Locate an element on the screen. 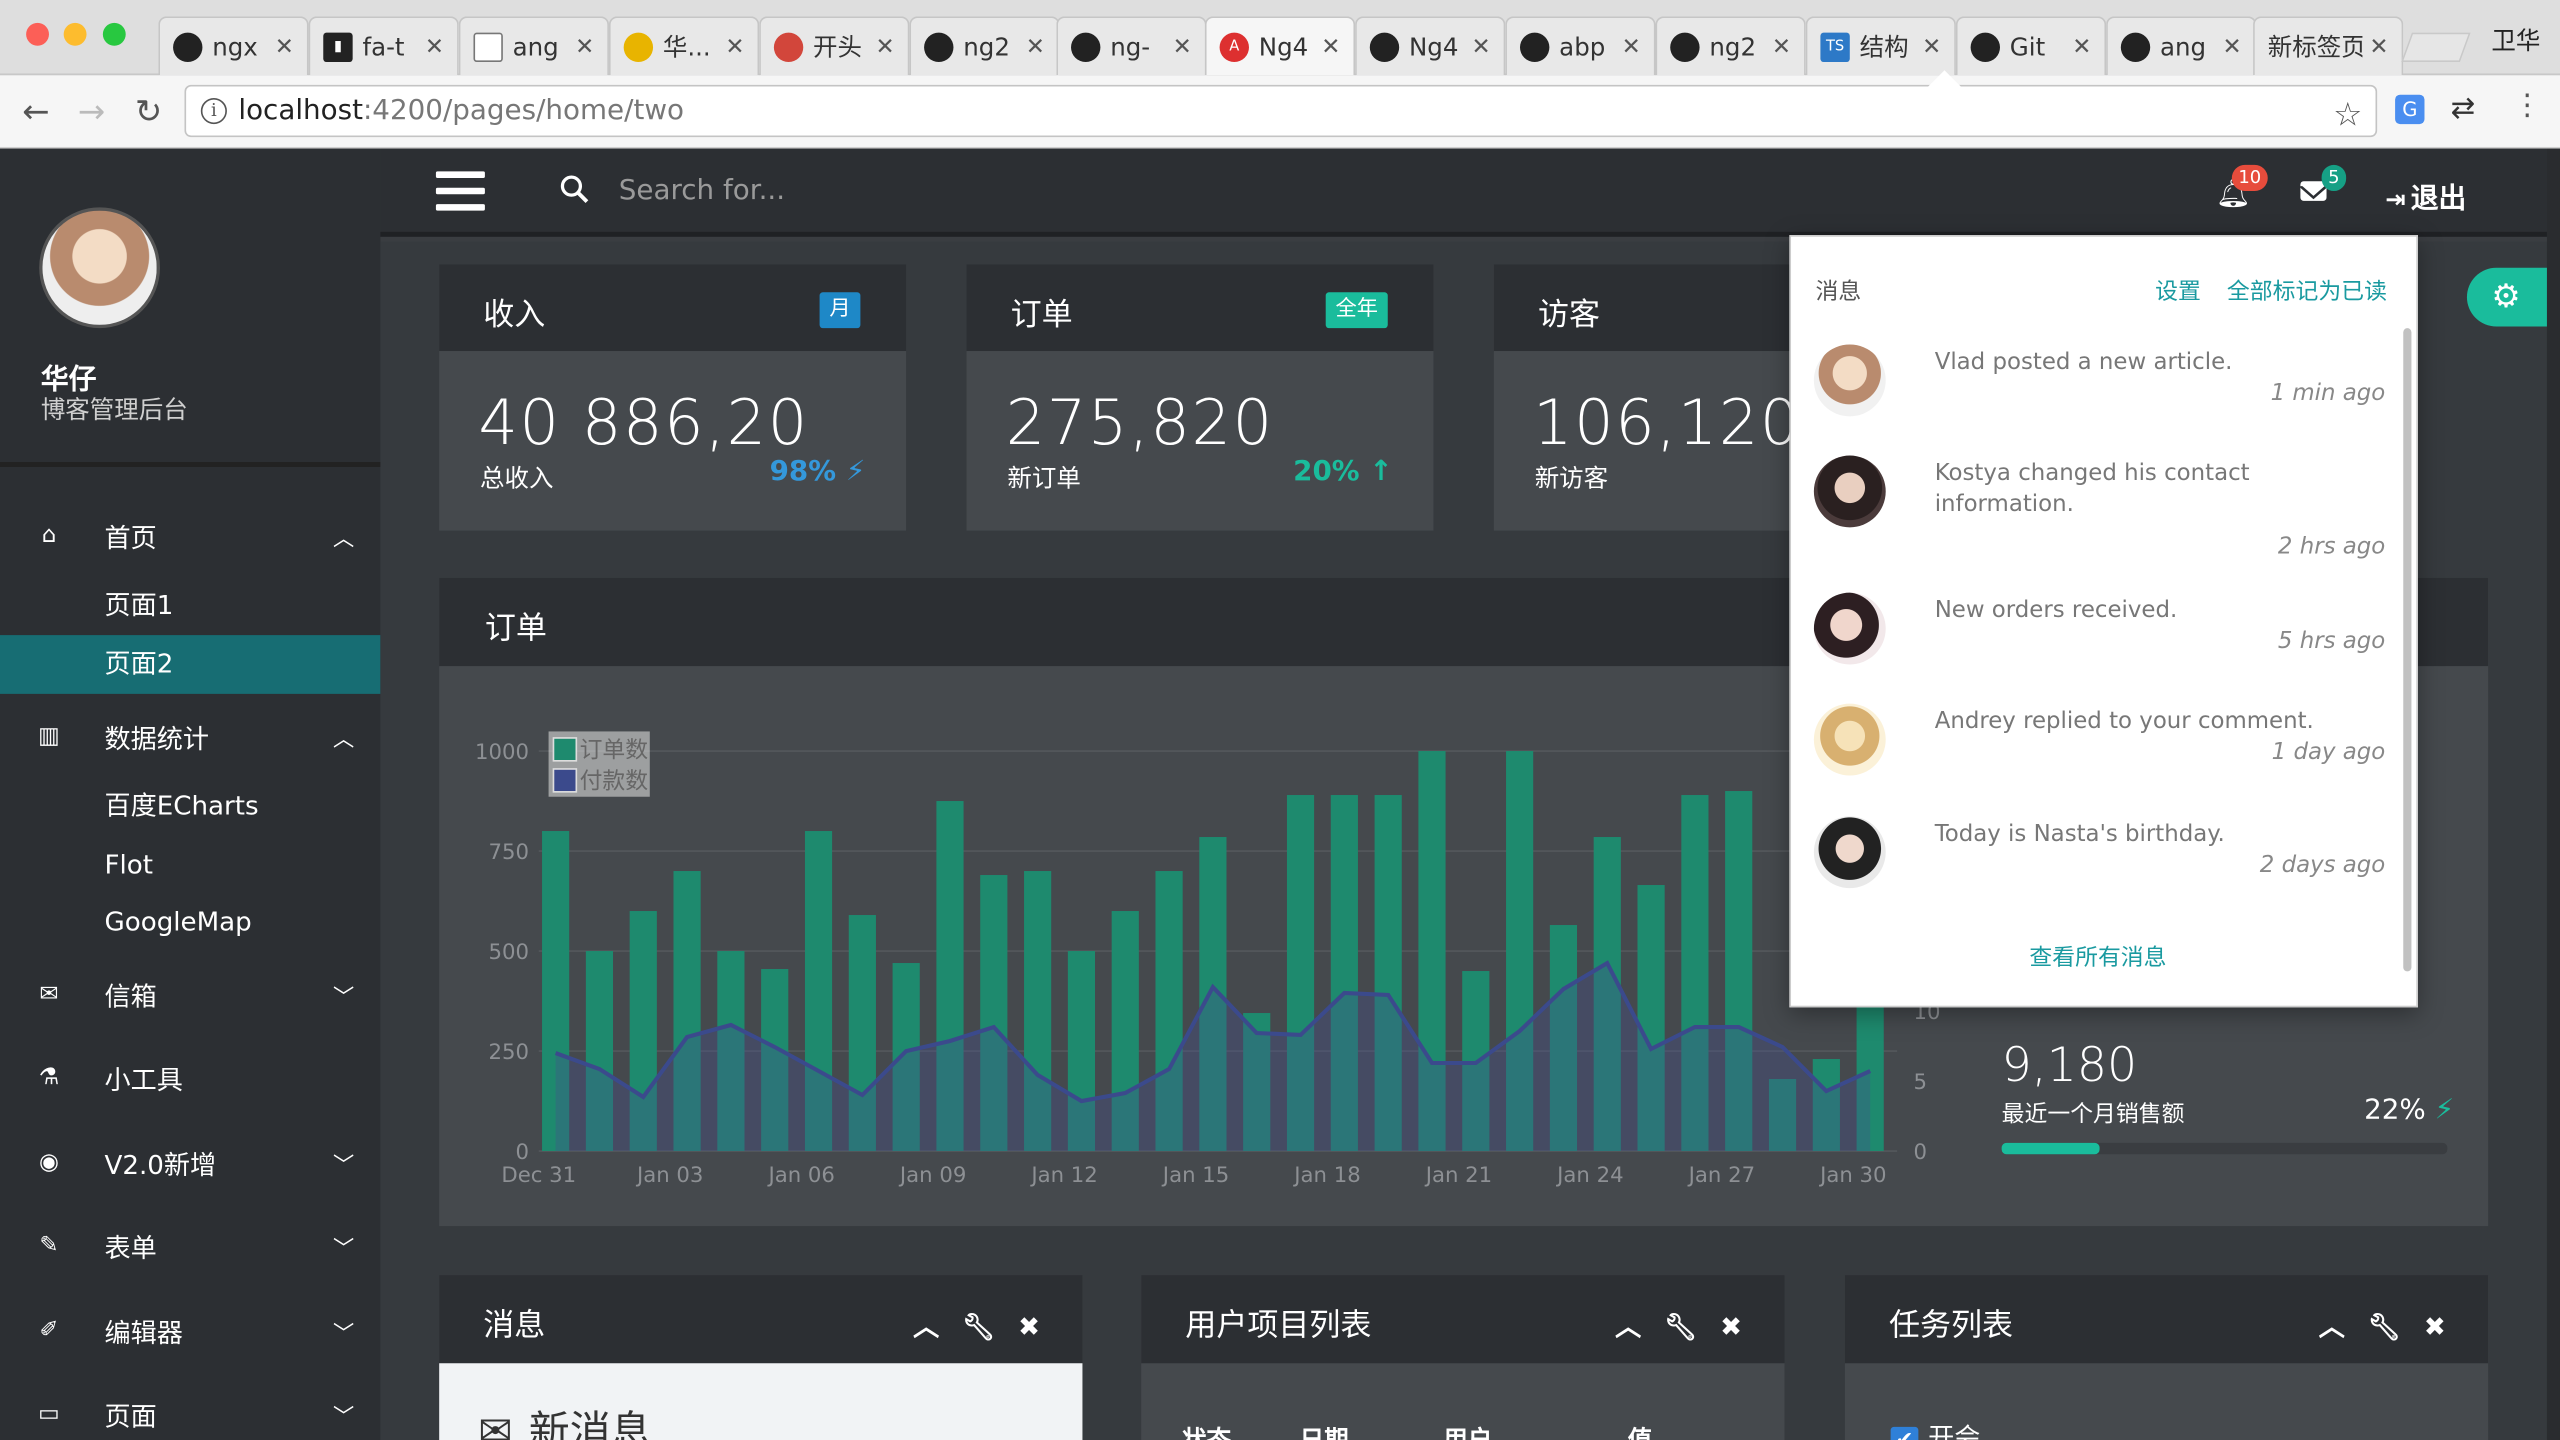 The width and height of the screenshot is (2560, 1440). sidebar-subitem: Flot is located at coordinates (190, 865).